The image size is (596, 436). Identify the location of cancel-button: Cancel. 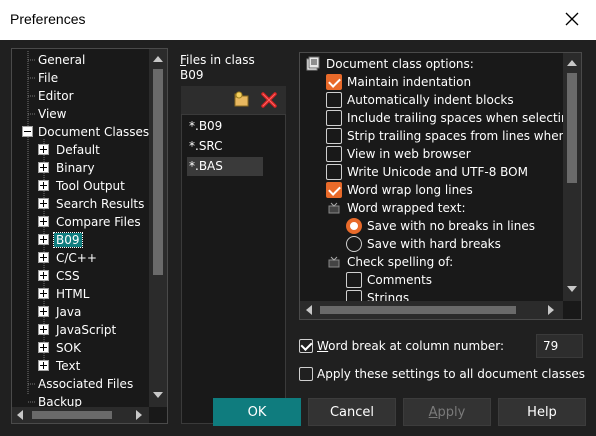
(352, 412).